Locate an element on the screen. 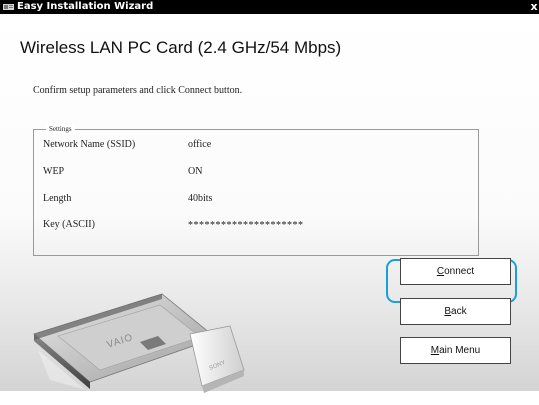 This screenshot has width=539, height=405. close-icon: x is located at coordinates (534, 7).